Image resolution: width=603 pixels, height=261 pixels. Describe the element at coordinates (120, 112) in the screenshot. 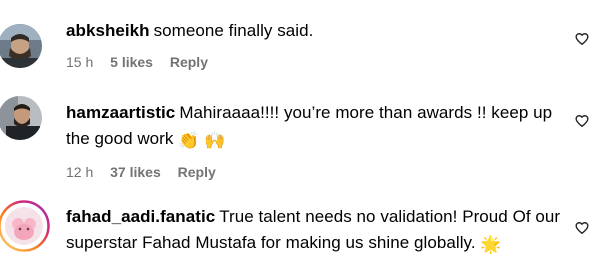

I see `comment-username: hamzaartistic` at that location.